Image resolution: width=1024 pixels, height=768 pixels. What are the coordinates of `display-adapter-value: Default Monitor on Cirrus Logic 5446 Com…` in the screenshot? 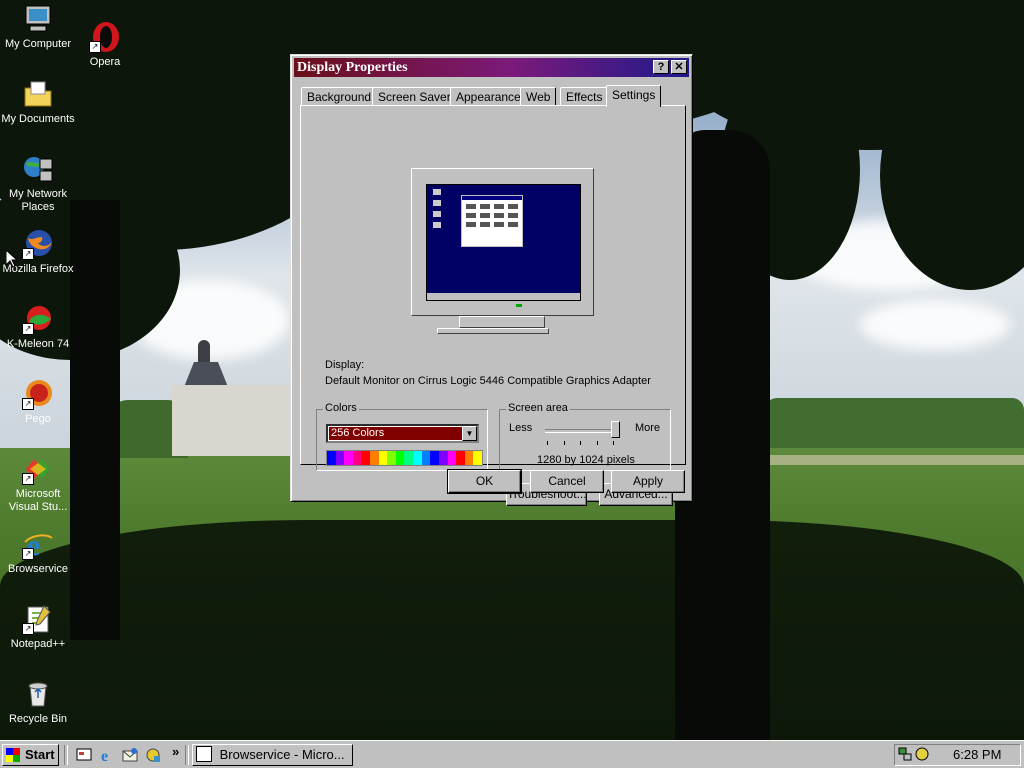 It's located at (488, 381).